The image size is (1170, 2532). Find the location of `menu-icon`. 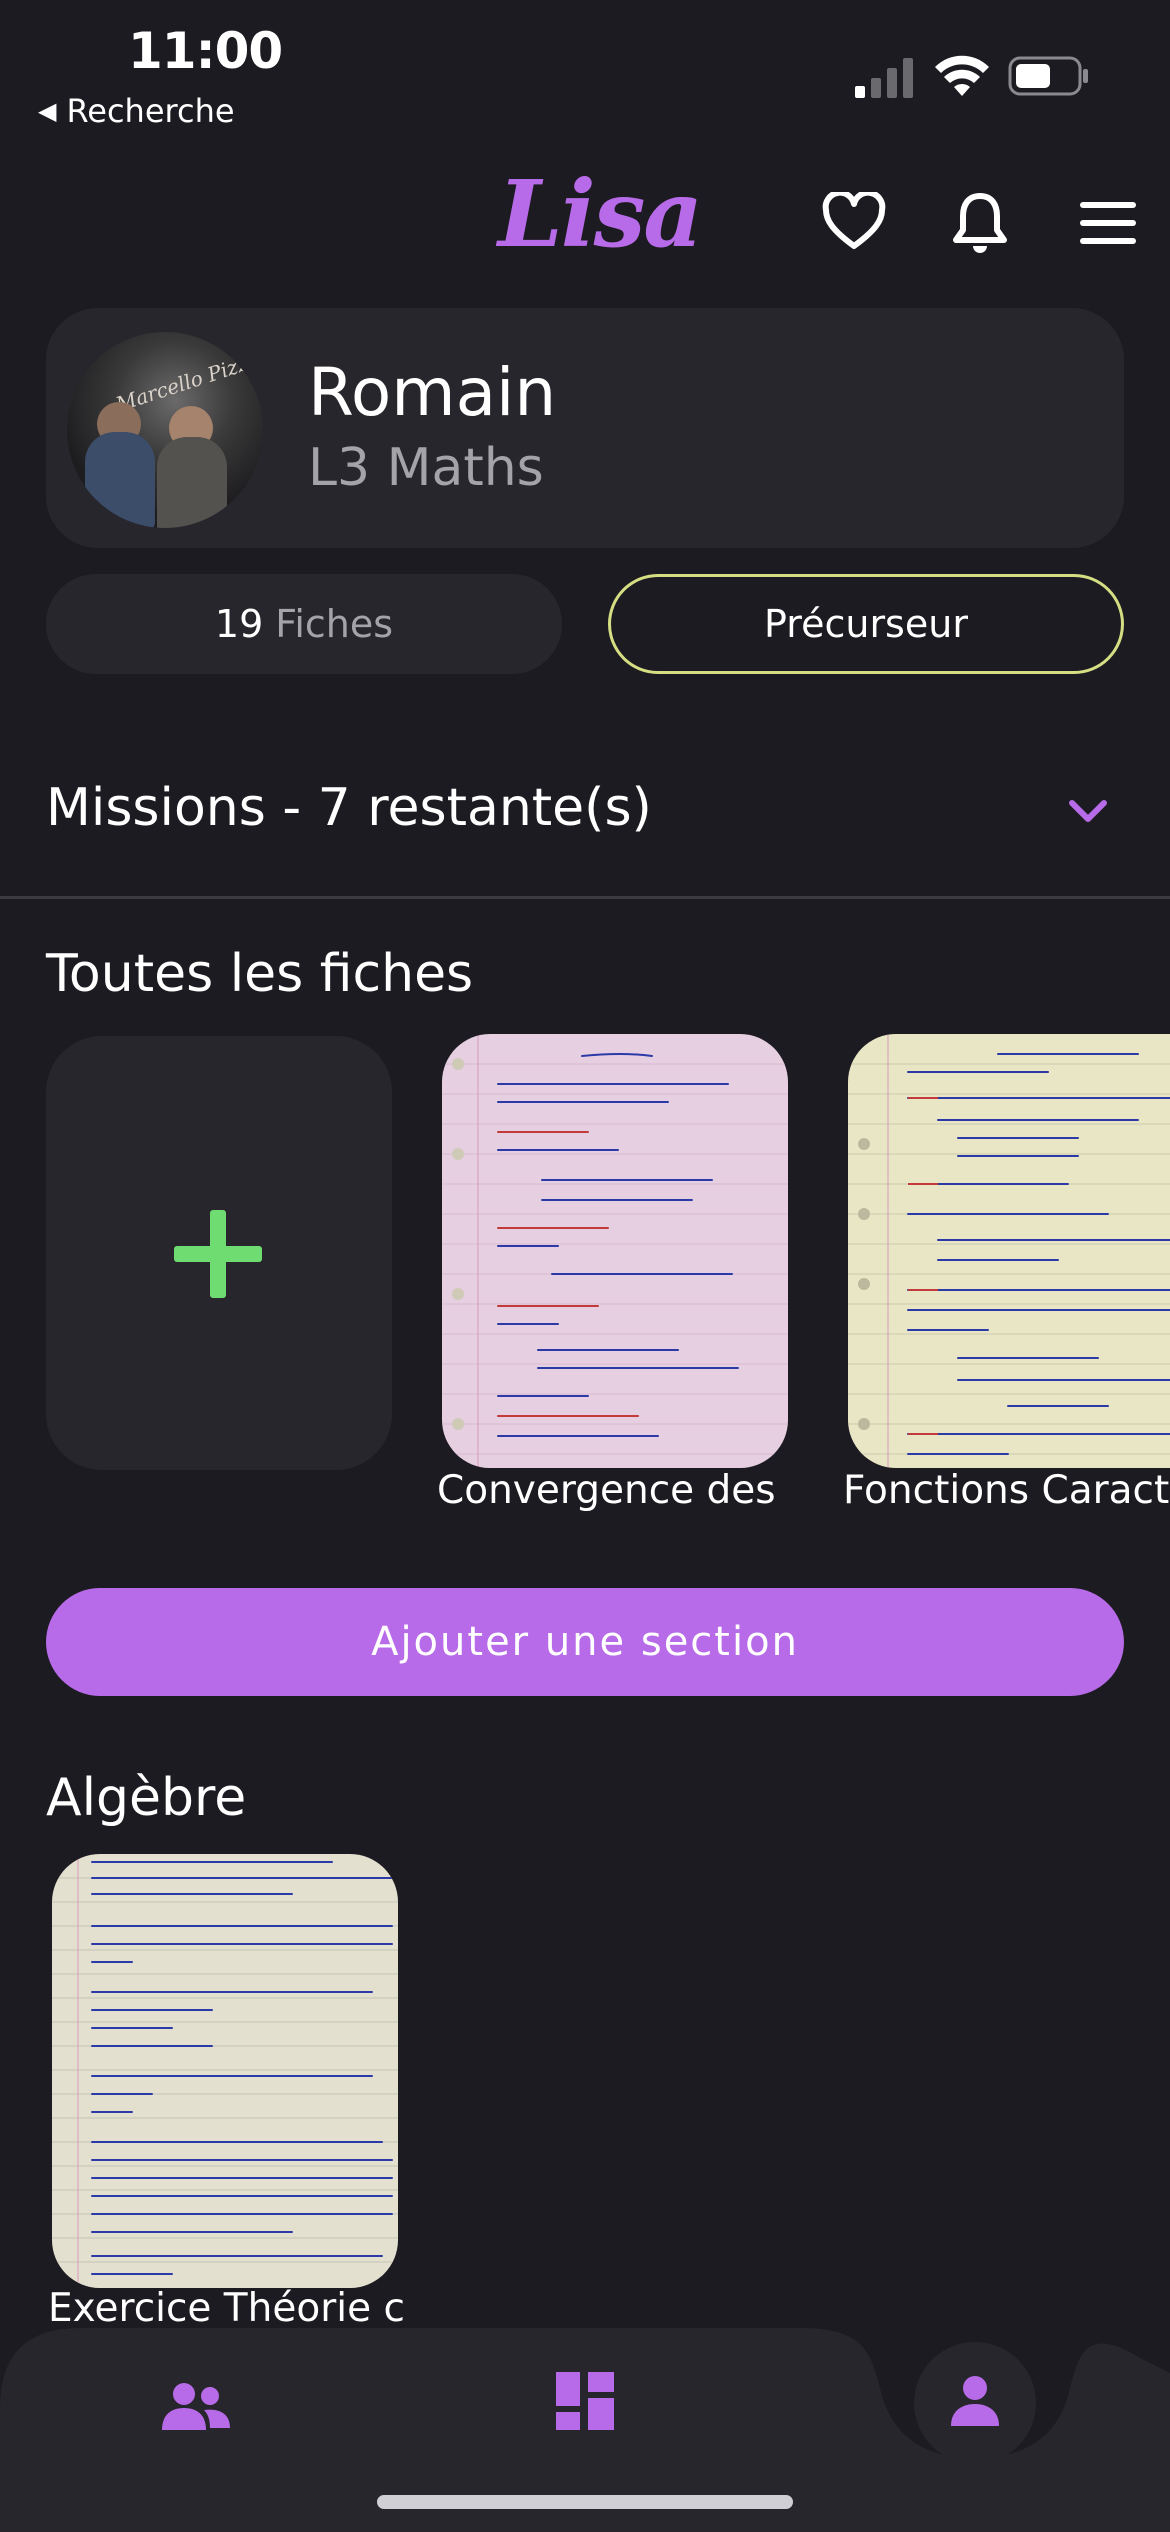

menu-icon is located at coordinates (1108, 223).